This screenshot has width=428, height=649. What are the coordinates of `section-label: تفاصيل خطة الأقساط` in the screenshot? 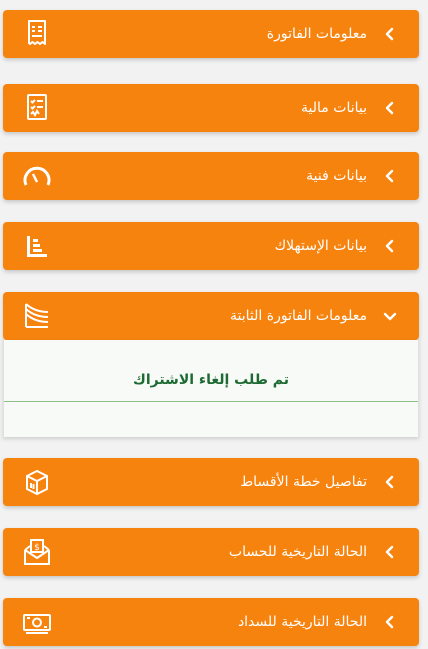 It's located at (303, 482).